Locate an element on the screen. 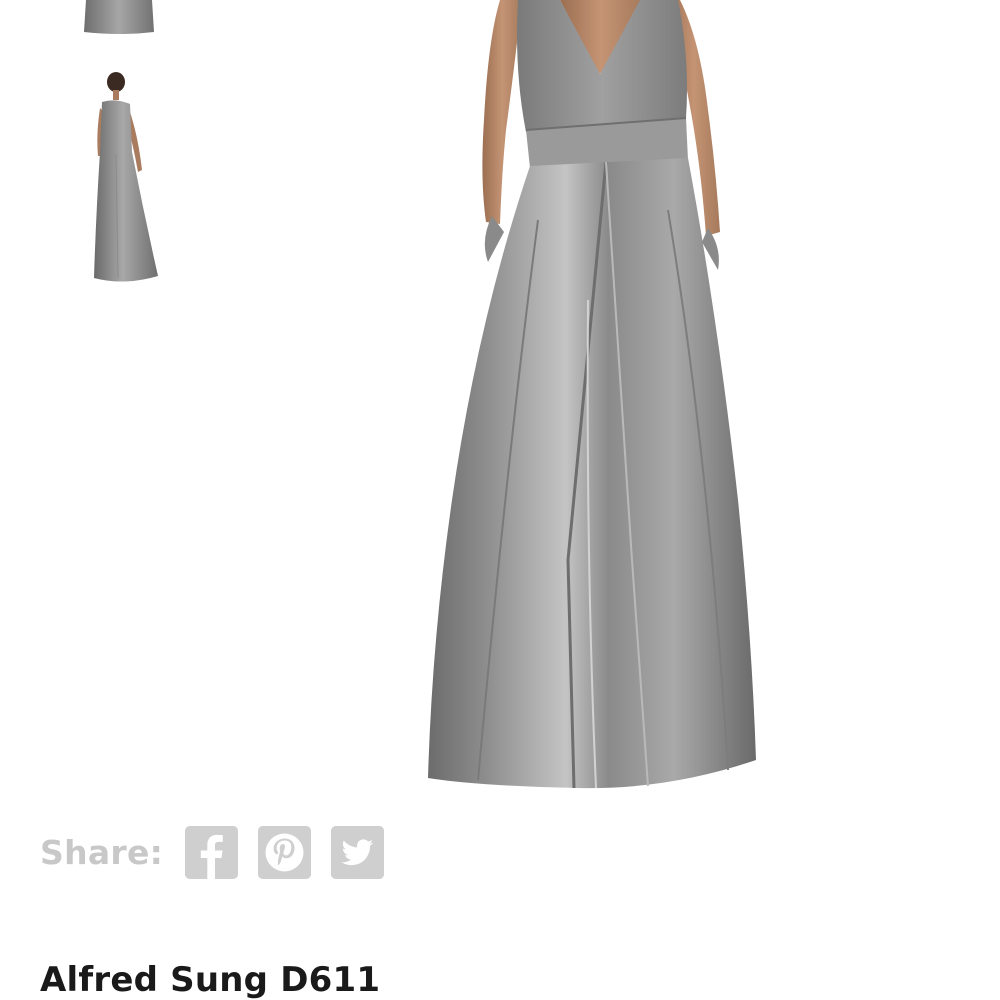 The image size is (1000, 1000). product-title: Alfred Sung D611 is located at coordinates (210, 980).